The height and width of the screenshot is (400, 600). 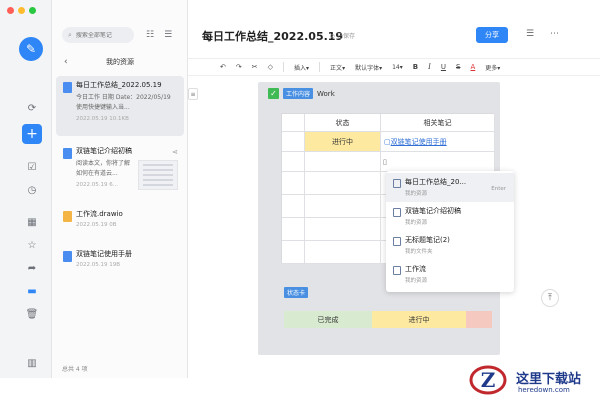 I want to click on history-icon: ◷, so click(x=32, y=190).